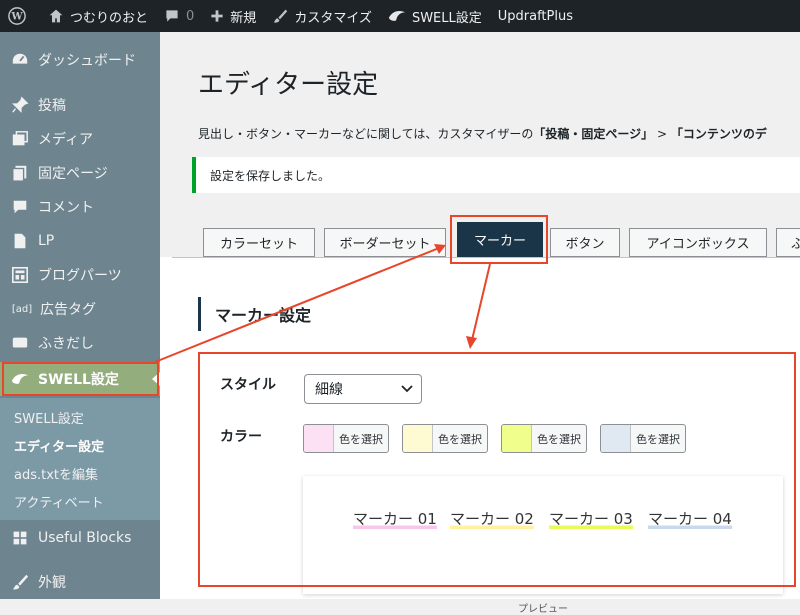 Image resolution: width=800 pixels, height=615 pixels. I want to click on sidebar-item-label: Useful Blocks, so click(85, 538).